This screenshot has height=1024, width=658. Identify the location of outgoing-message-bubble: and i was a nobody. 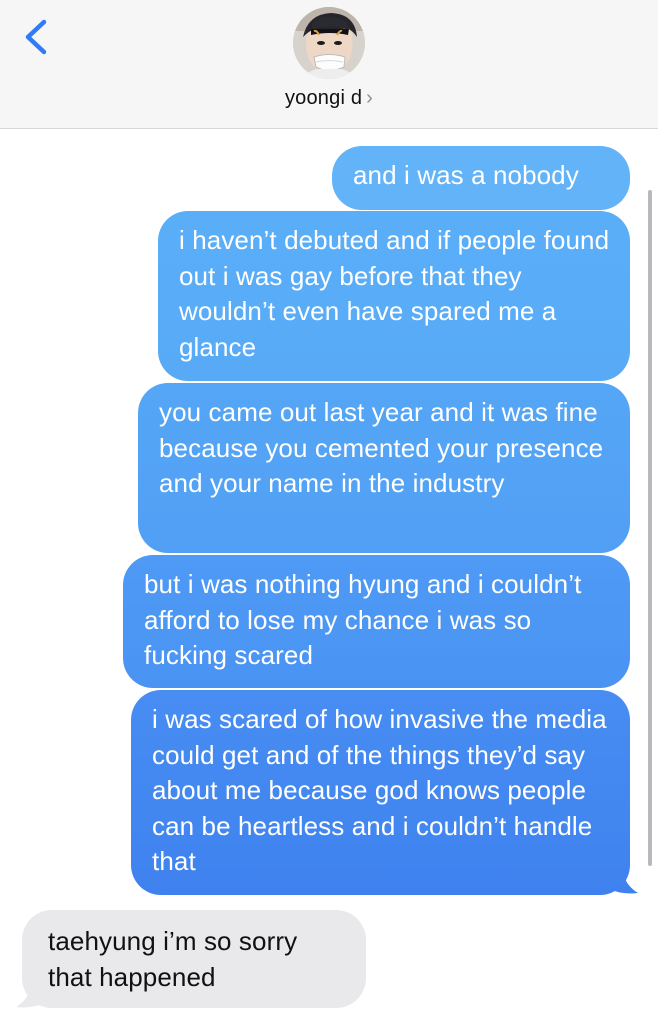
(481, 178).